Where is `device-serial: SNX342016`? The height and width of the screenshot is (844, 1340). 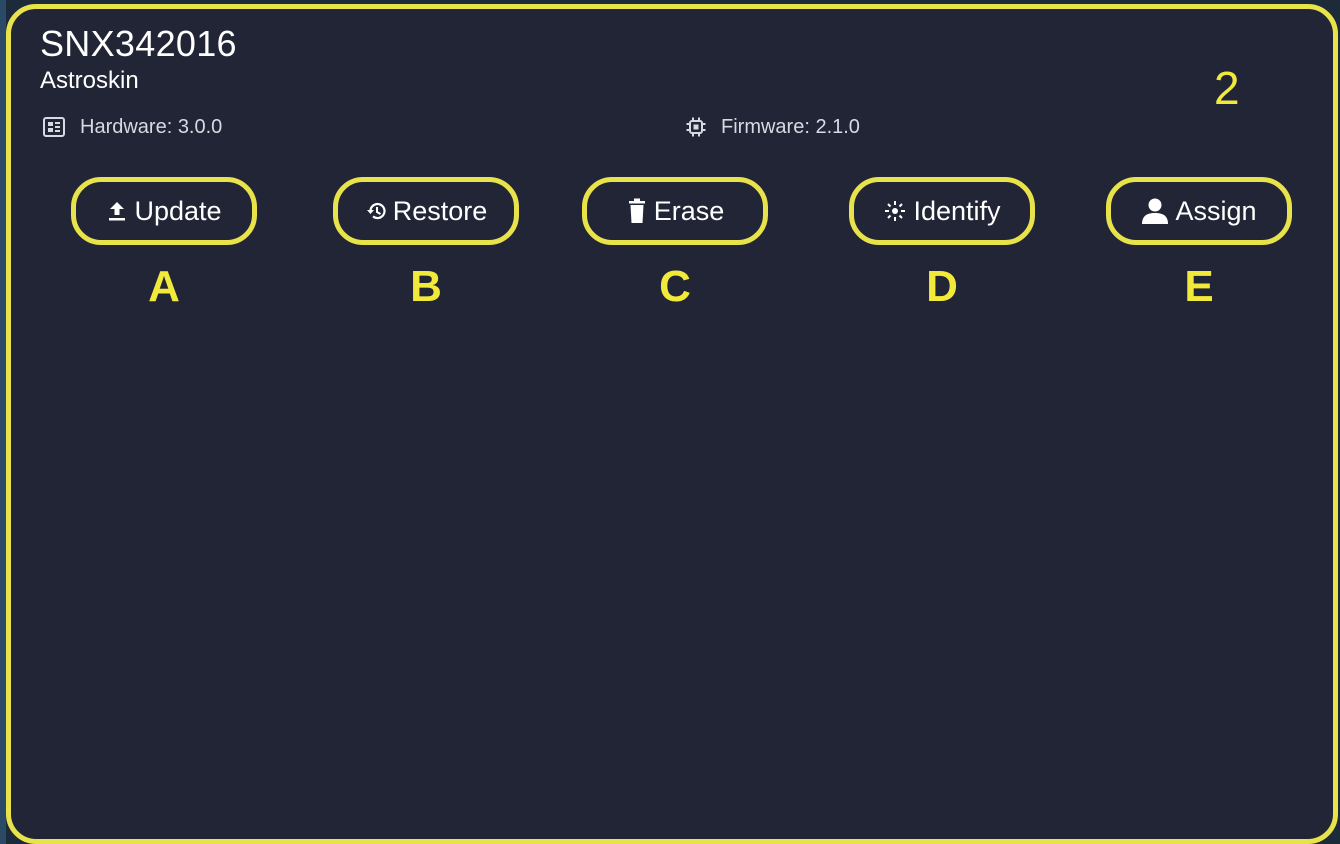 device-serial: SNX342016 is located at coordinates (138, 43).